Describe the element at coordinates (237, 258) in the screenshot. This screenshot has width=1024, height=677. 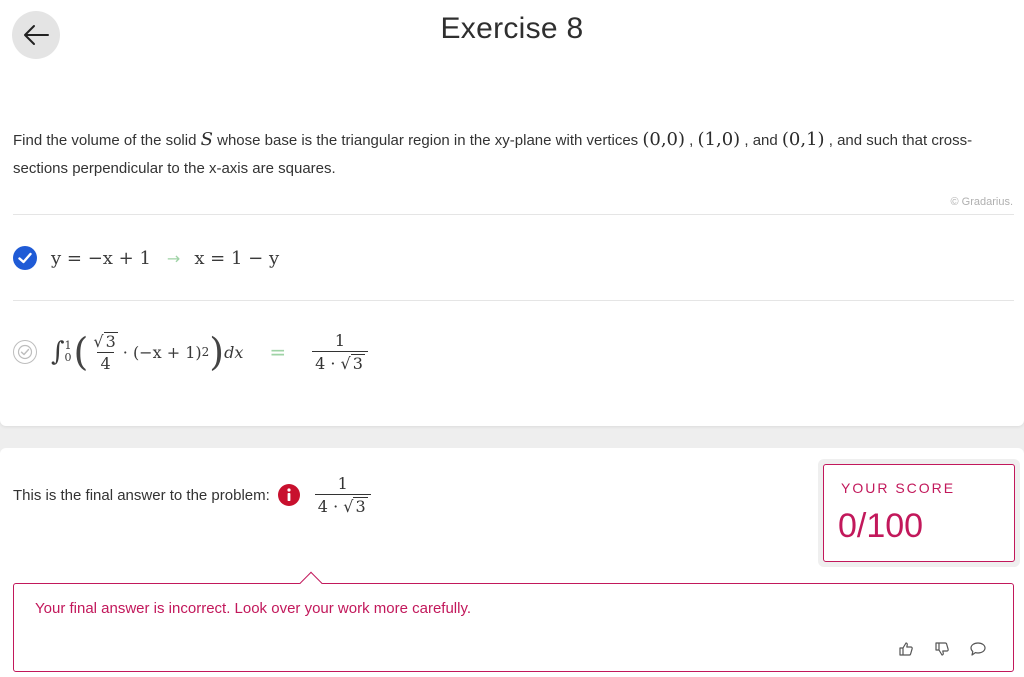
I see `step-rhs: x = 1 − y` at that location.